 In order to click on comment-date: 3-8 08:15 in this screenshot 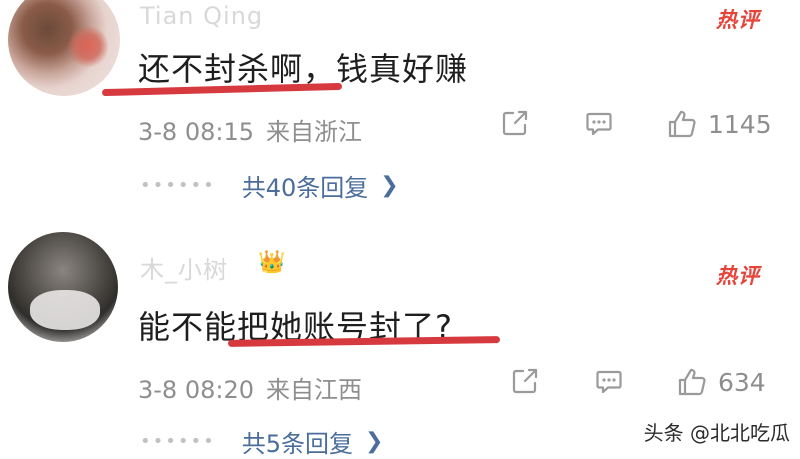, I will do `click(196, 132)`.